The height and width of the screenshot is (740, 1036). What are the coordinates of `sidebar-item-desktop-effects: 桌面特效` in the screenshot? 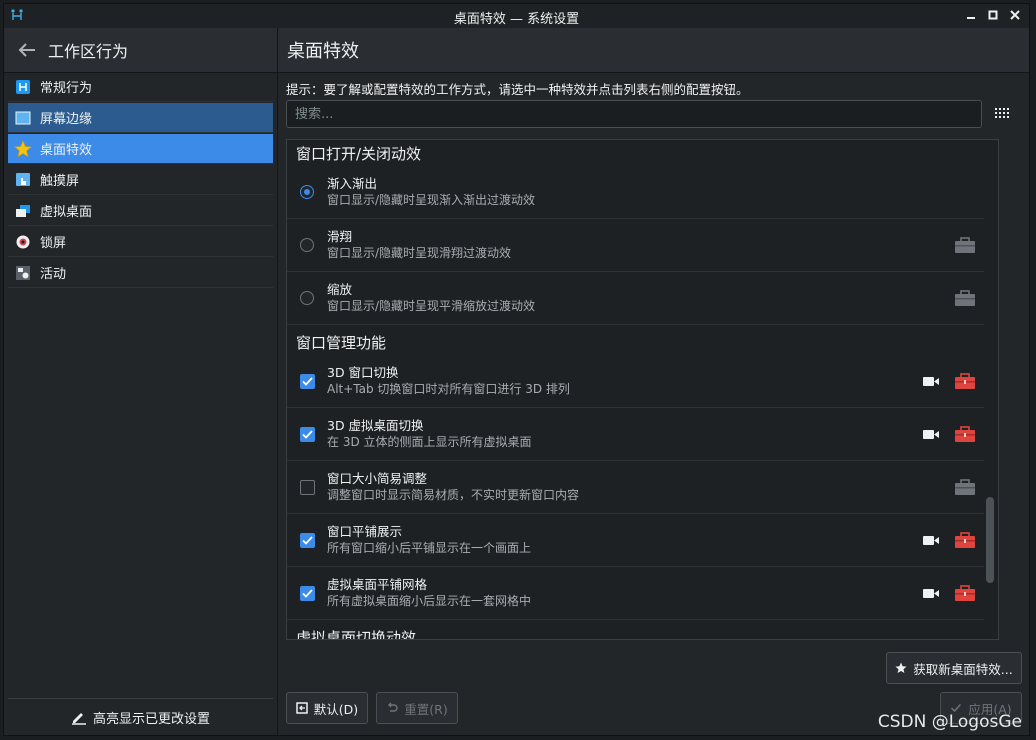 It's located at (140, 149).